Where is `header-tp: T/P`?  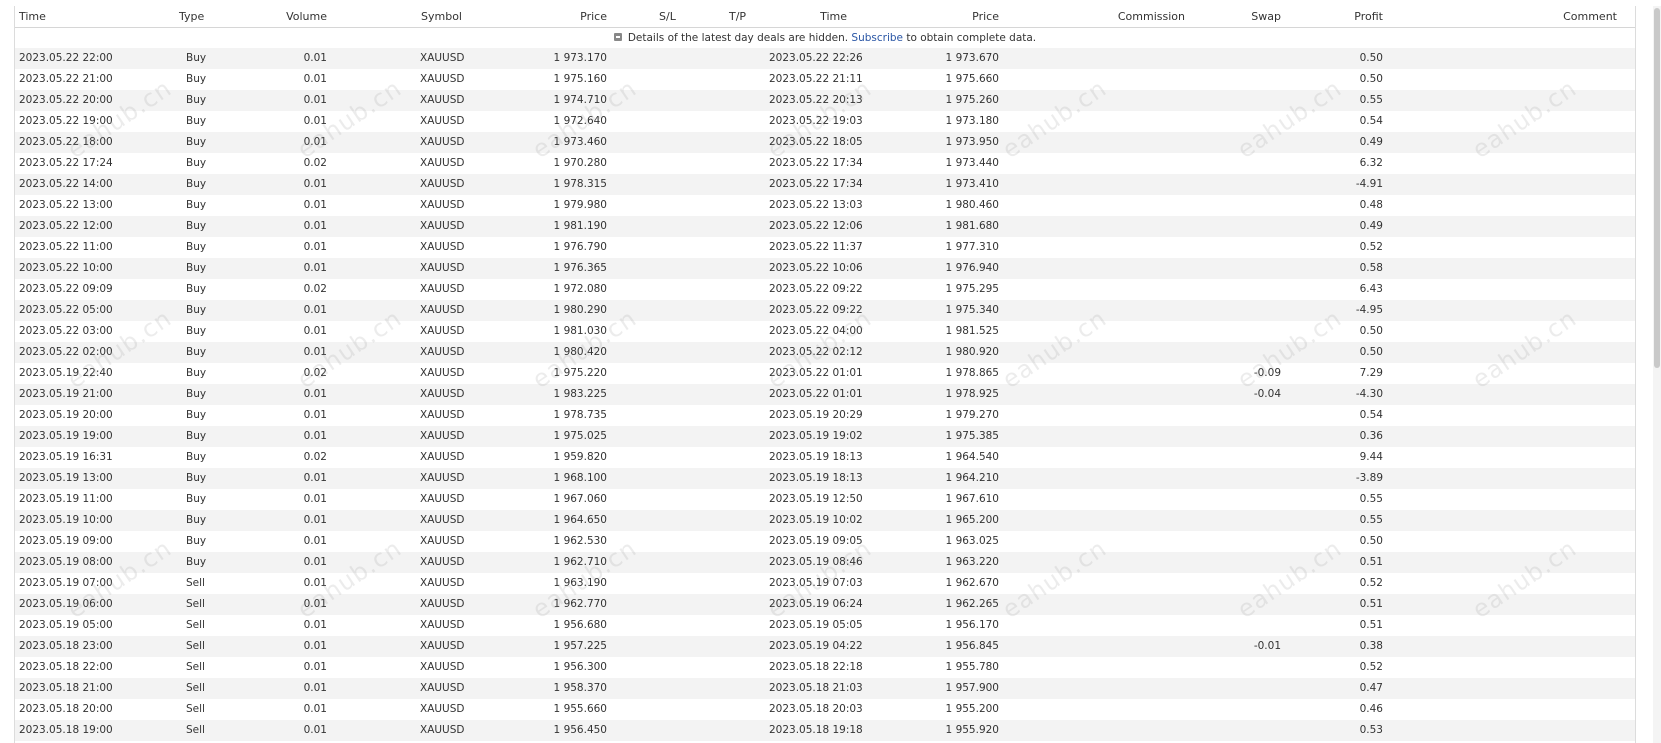 header-tp: T/P is located at coordinates (737, 16).